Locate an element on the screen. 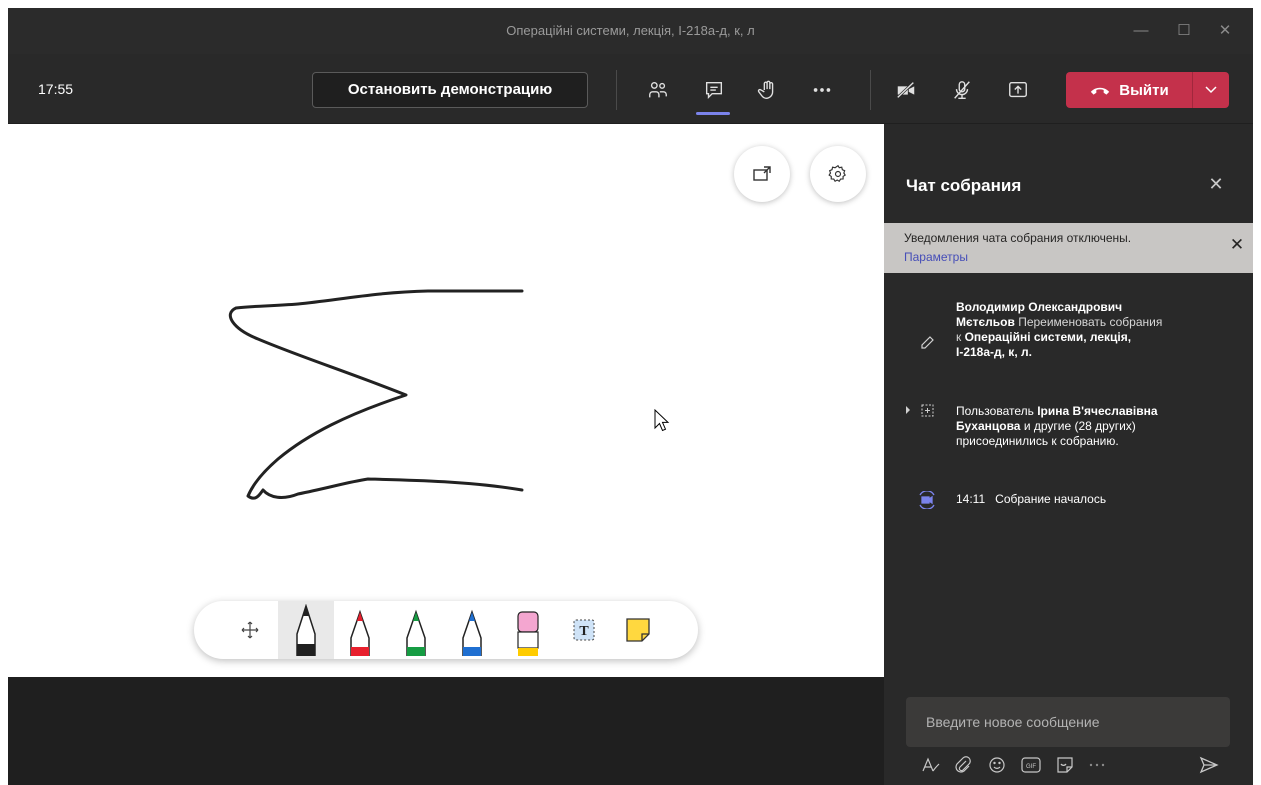 The image size is (1261, 785). pencil-icon is located at coordinates (927, 343).